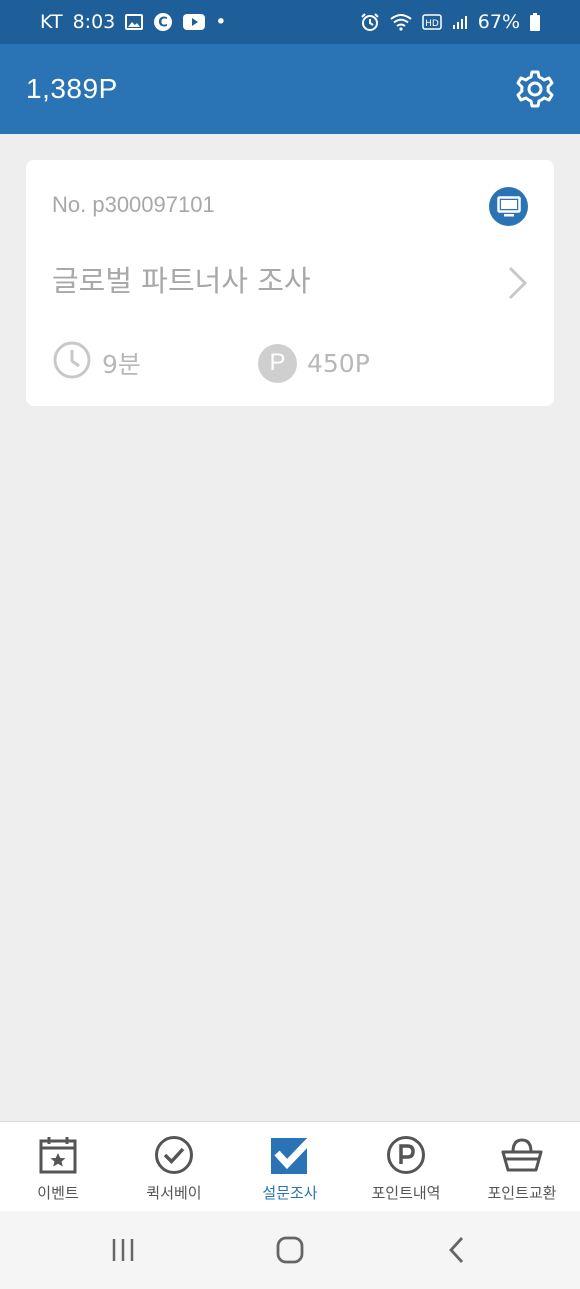  What do you see at coordinates (72, 363) in the screenshot?
I see `clock-icon` at bounding box center [72, 363].